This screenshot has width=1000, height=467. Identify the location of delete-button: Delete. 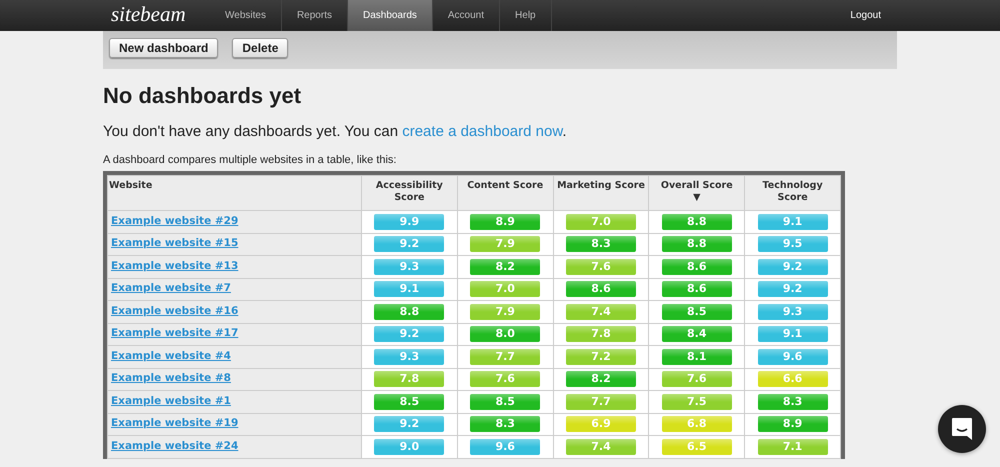
(260, 48).